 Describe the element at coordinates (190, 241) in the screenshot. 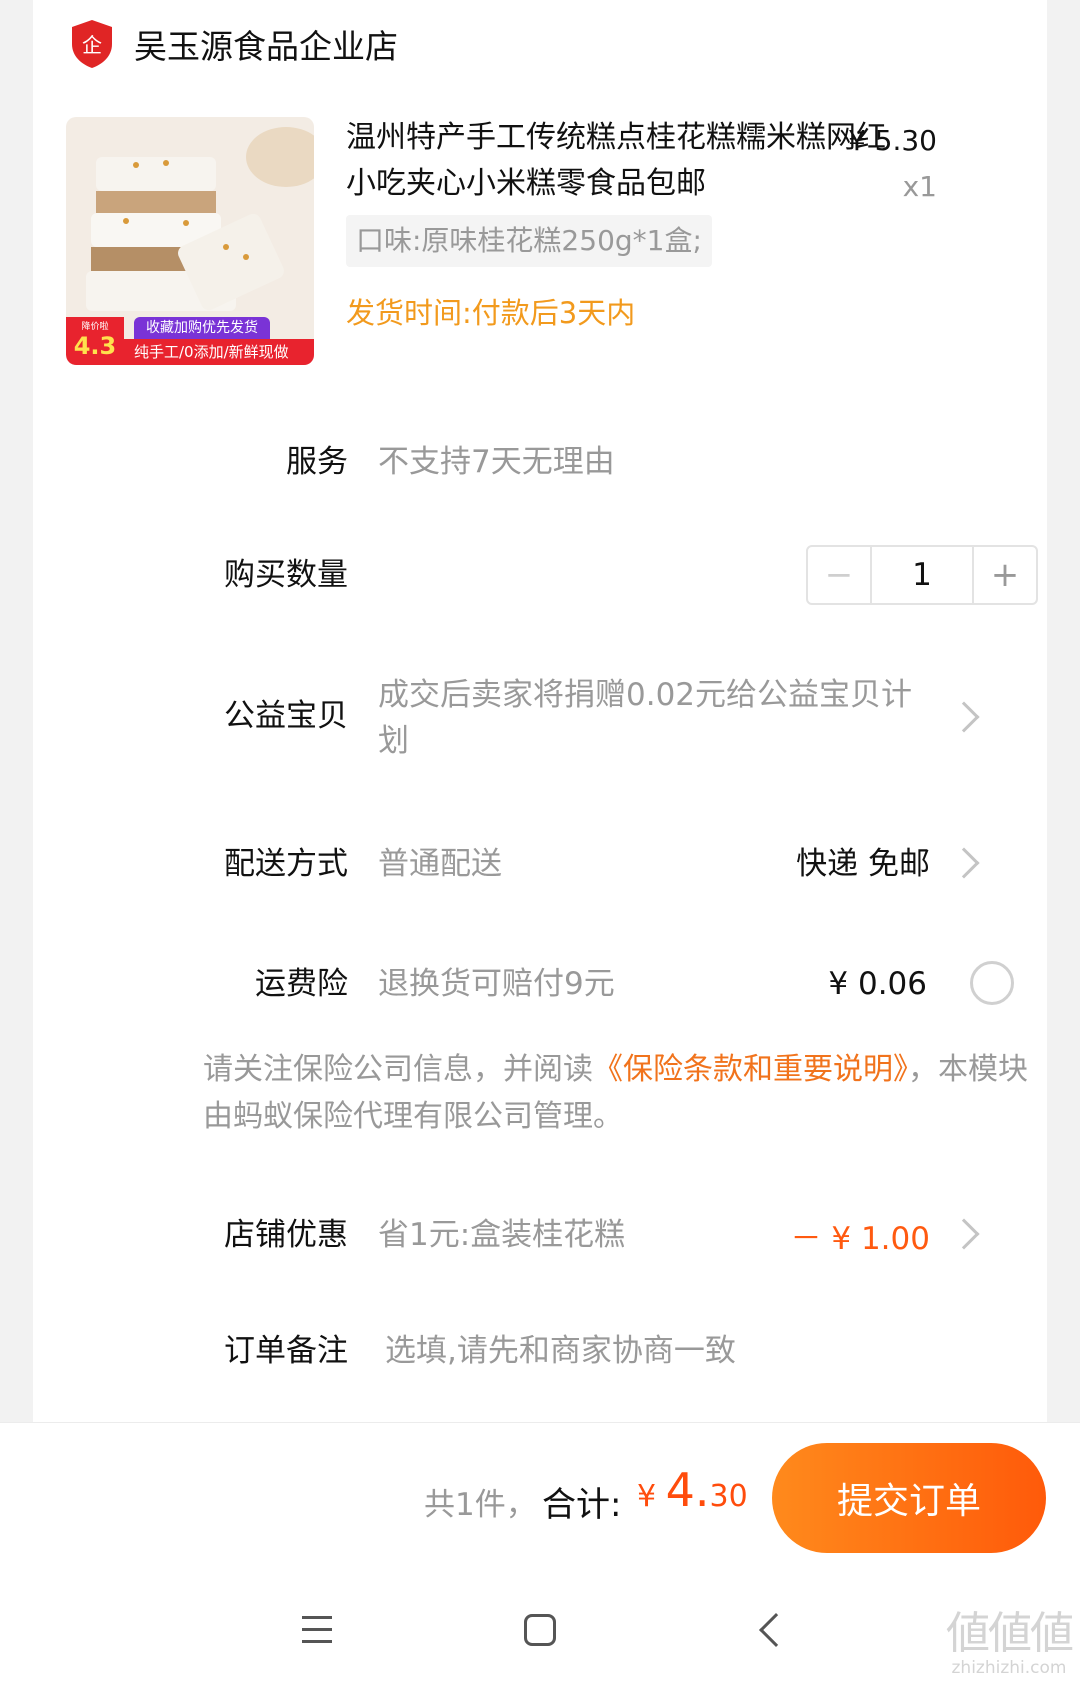

I see `product-thumbnail: 收藏加购优先发货 纯手工/0添加/新鲜现做 降价啦 4.3` at that location.